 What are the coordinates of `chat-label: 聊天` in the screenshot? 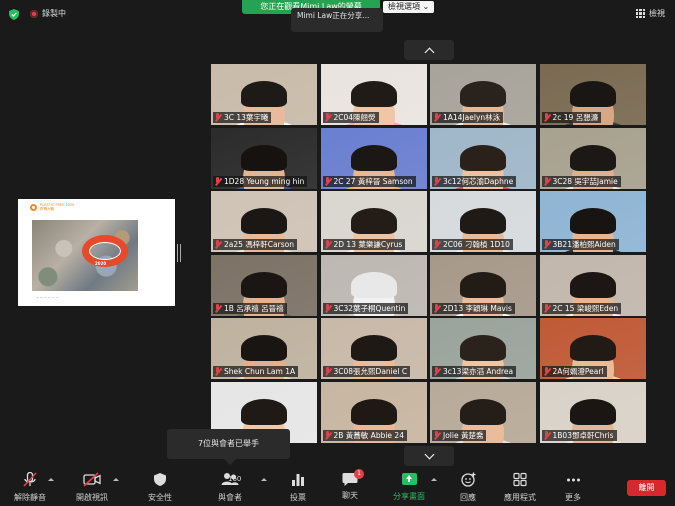 It's located at (350, 495).